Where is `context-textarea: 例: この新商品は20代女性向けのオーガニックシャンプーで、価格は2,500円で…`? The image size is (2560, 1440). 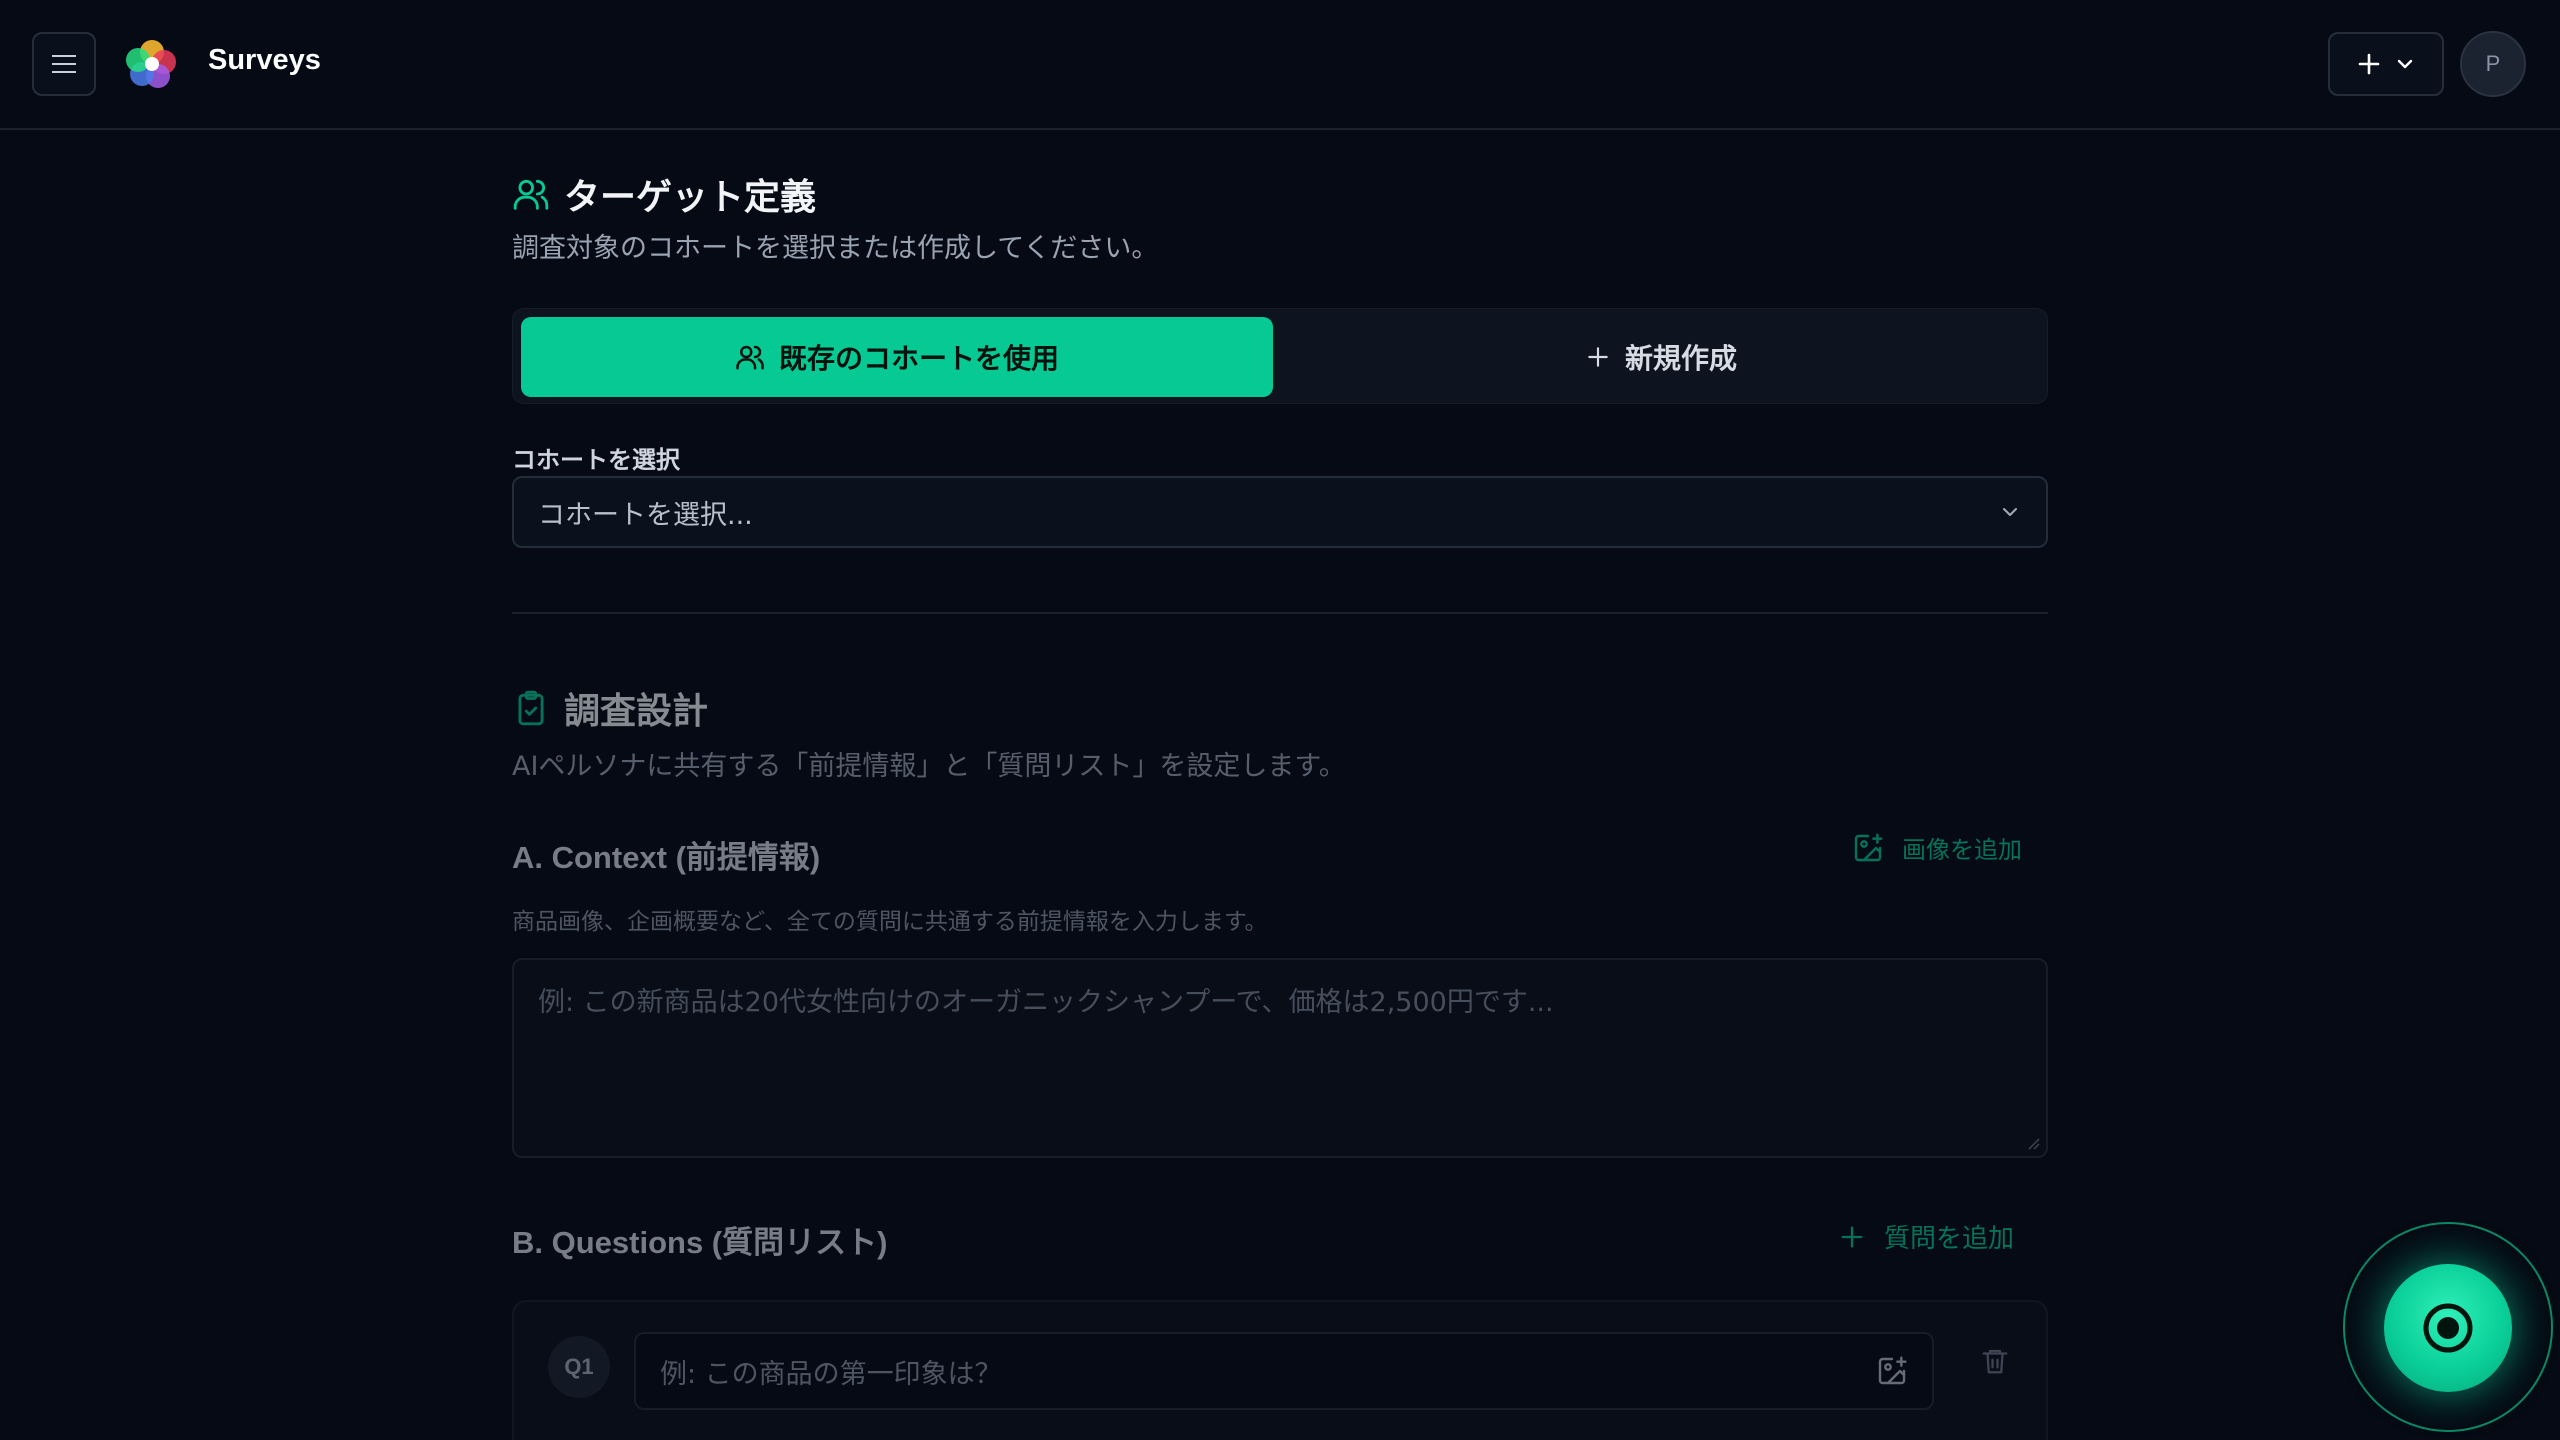 context-textarea: 例: この新商品は20代女性向けのオーガニックシャンプーで、価格は2,500円で… is located at coordinates (1280, 1058).